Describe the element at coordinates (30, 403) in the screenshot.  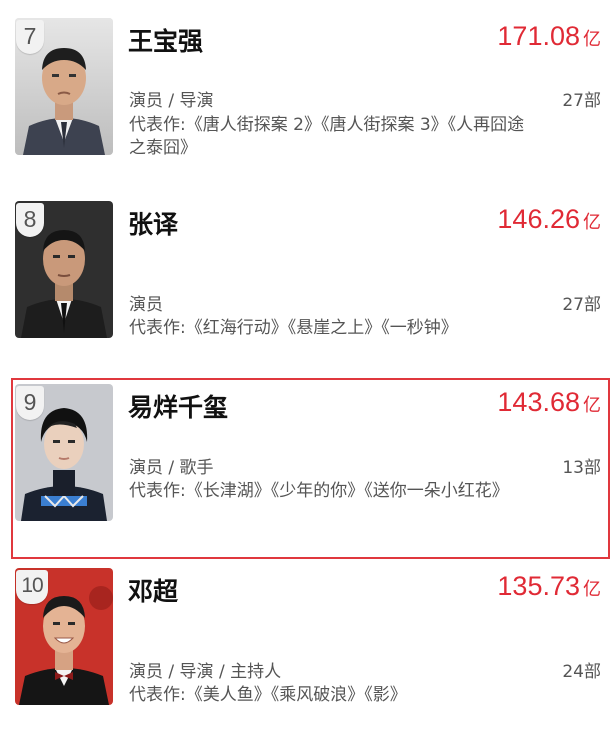
I see `rank-badge: 9` at that location.